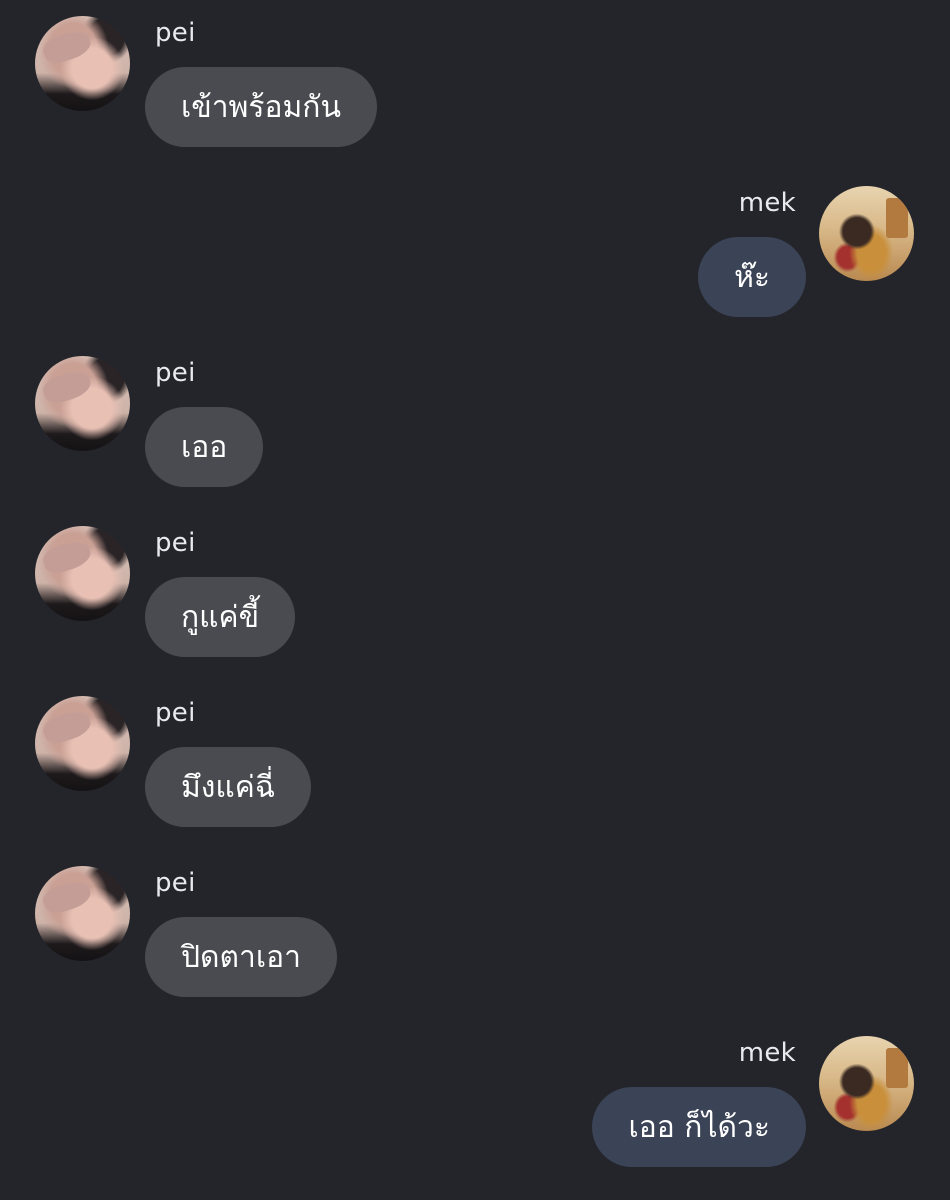 Image resolution: width=950 pixels, height=1200 pixels. Describe the element at coordinates (475, 425) in the screenshot. I see `message-row: pei เออ` at that location.